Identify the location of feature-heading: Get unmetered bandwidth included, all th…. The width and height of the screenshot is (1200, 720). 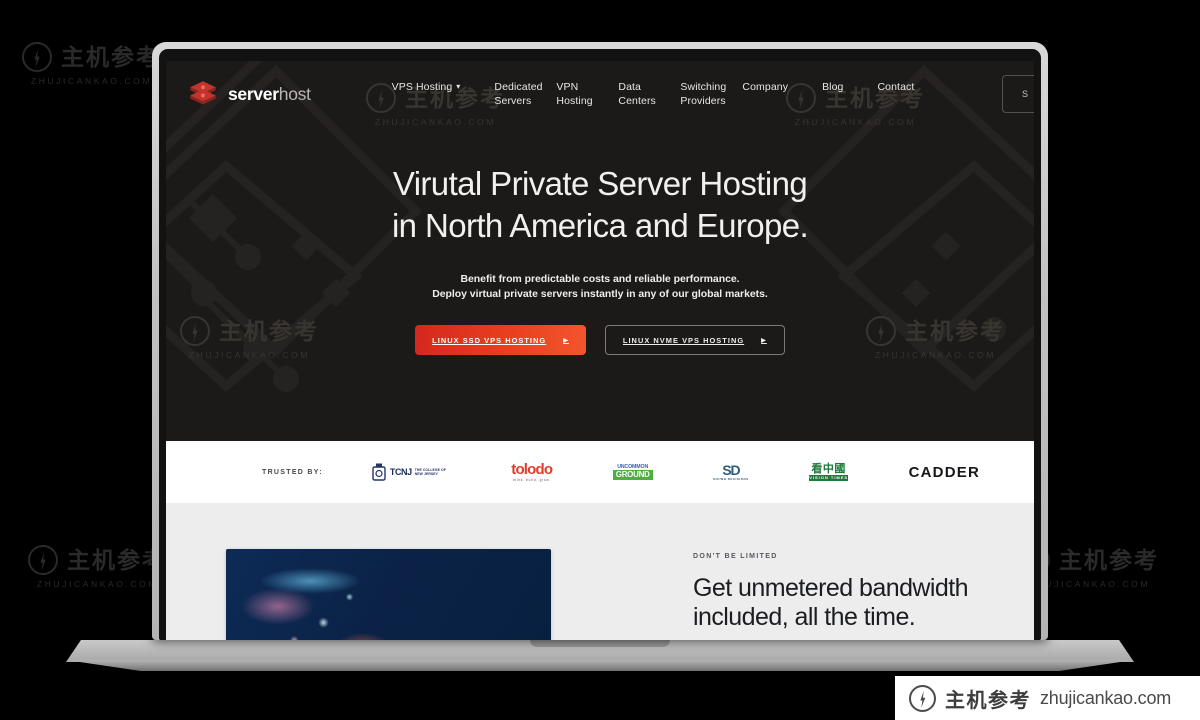
(831, 602).